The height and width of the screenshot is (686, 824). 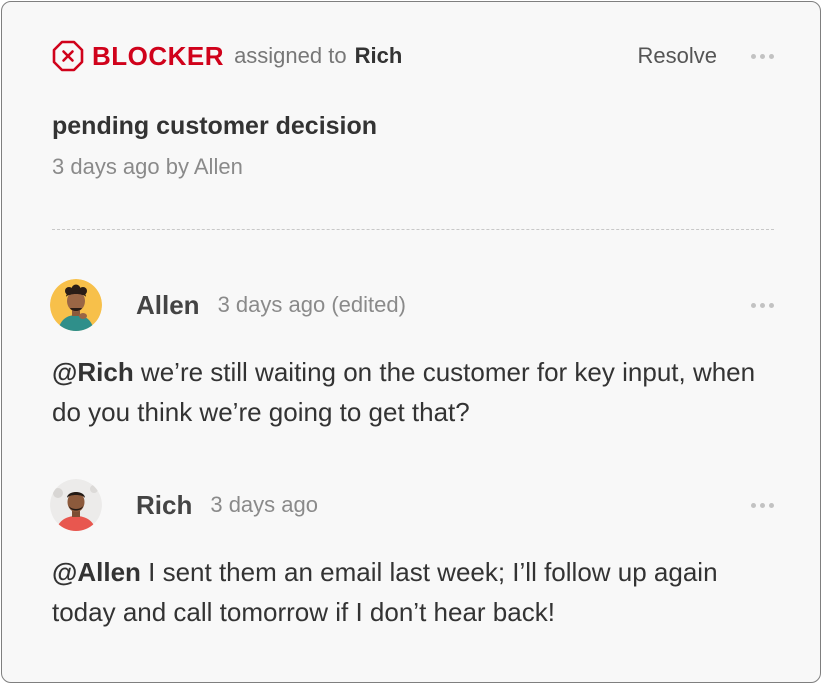 What do you see at coordinates (158, 55) in the screenshot?
I see `blocker-label: BLOCKER` at bounding box center [158, 55].